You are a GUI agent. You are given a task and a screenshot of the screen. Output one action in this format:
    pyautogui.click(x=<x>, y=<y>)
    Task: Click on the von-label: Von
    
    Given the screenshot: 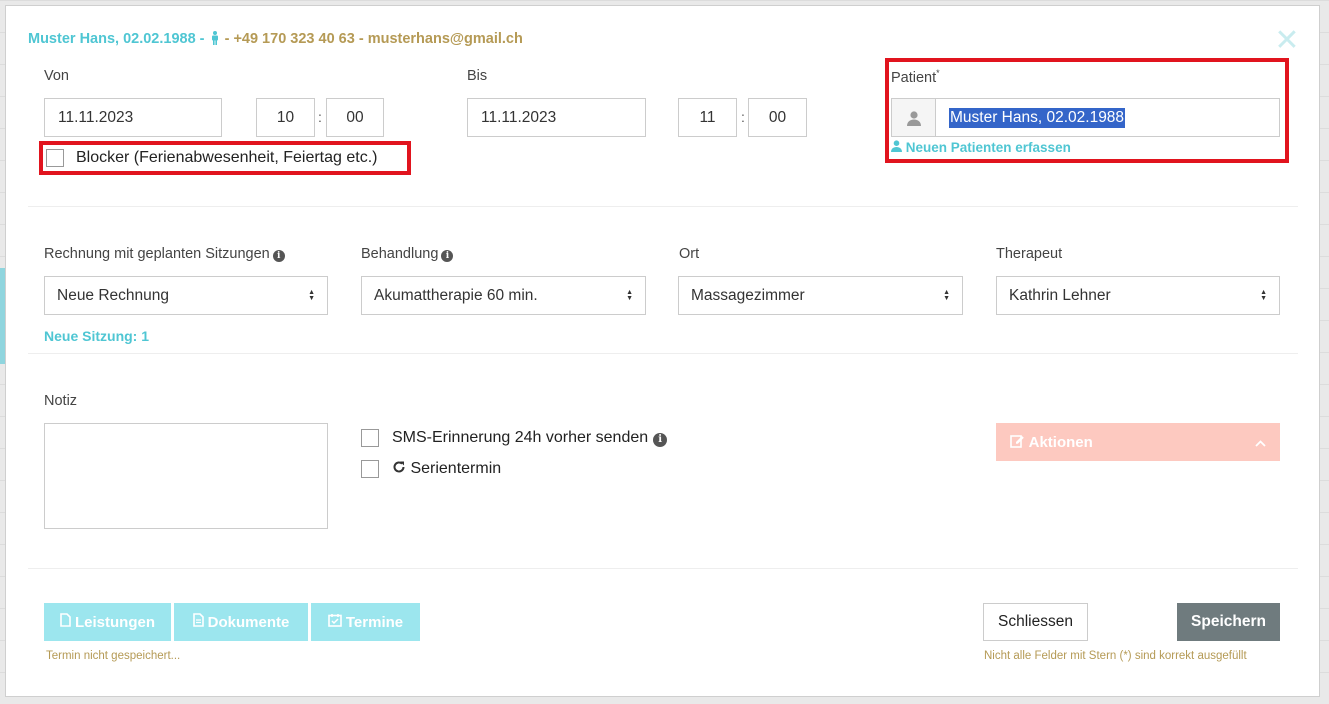 What is the action you would take?
    pyautogui.click(x=56, y=76)
    